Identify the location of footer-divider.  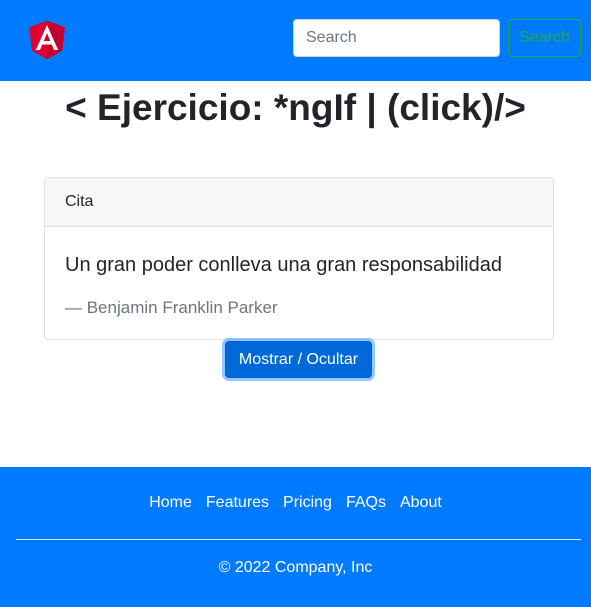
(298, 539).